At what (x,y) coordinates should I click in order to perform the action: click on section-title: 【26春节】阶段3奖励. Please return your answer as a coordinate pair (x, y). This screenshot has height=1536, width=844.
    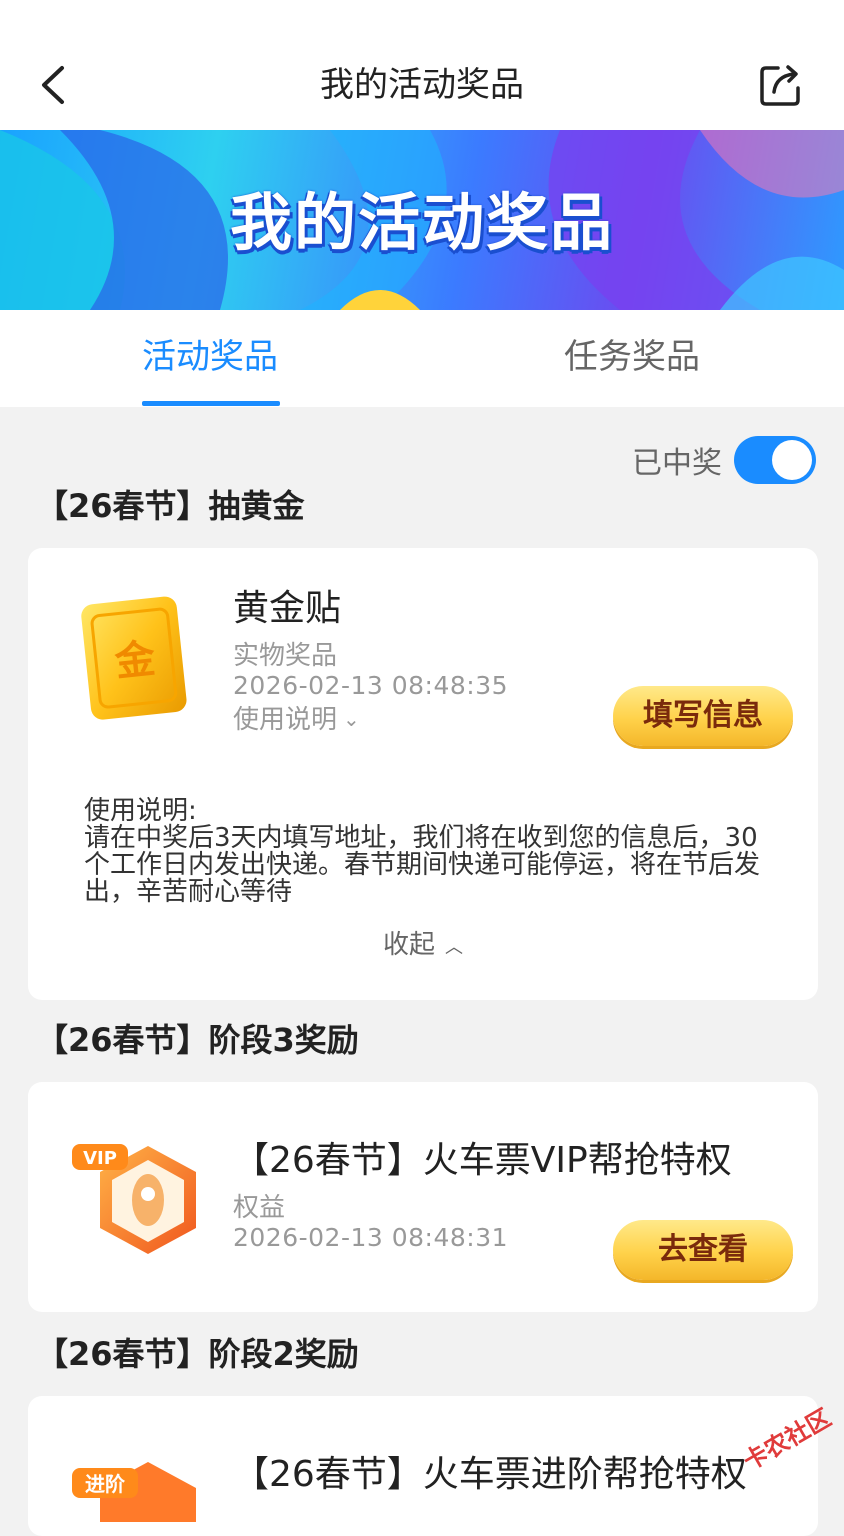
    Looking at the image, I should click on (197, 1040).